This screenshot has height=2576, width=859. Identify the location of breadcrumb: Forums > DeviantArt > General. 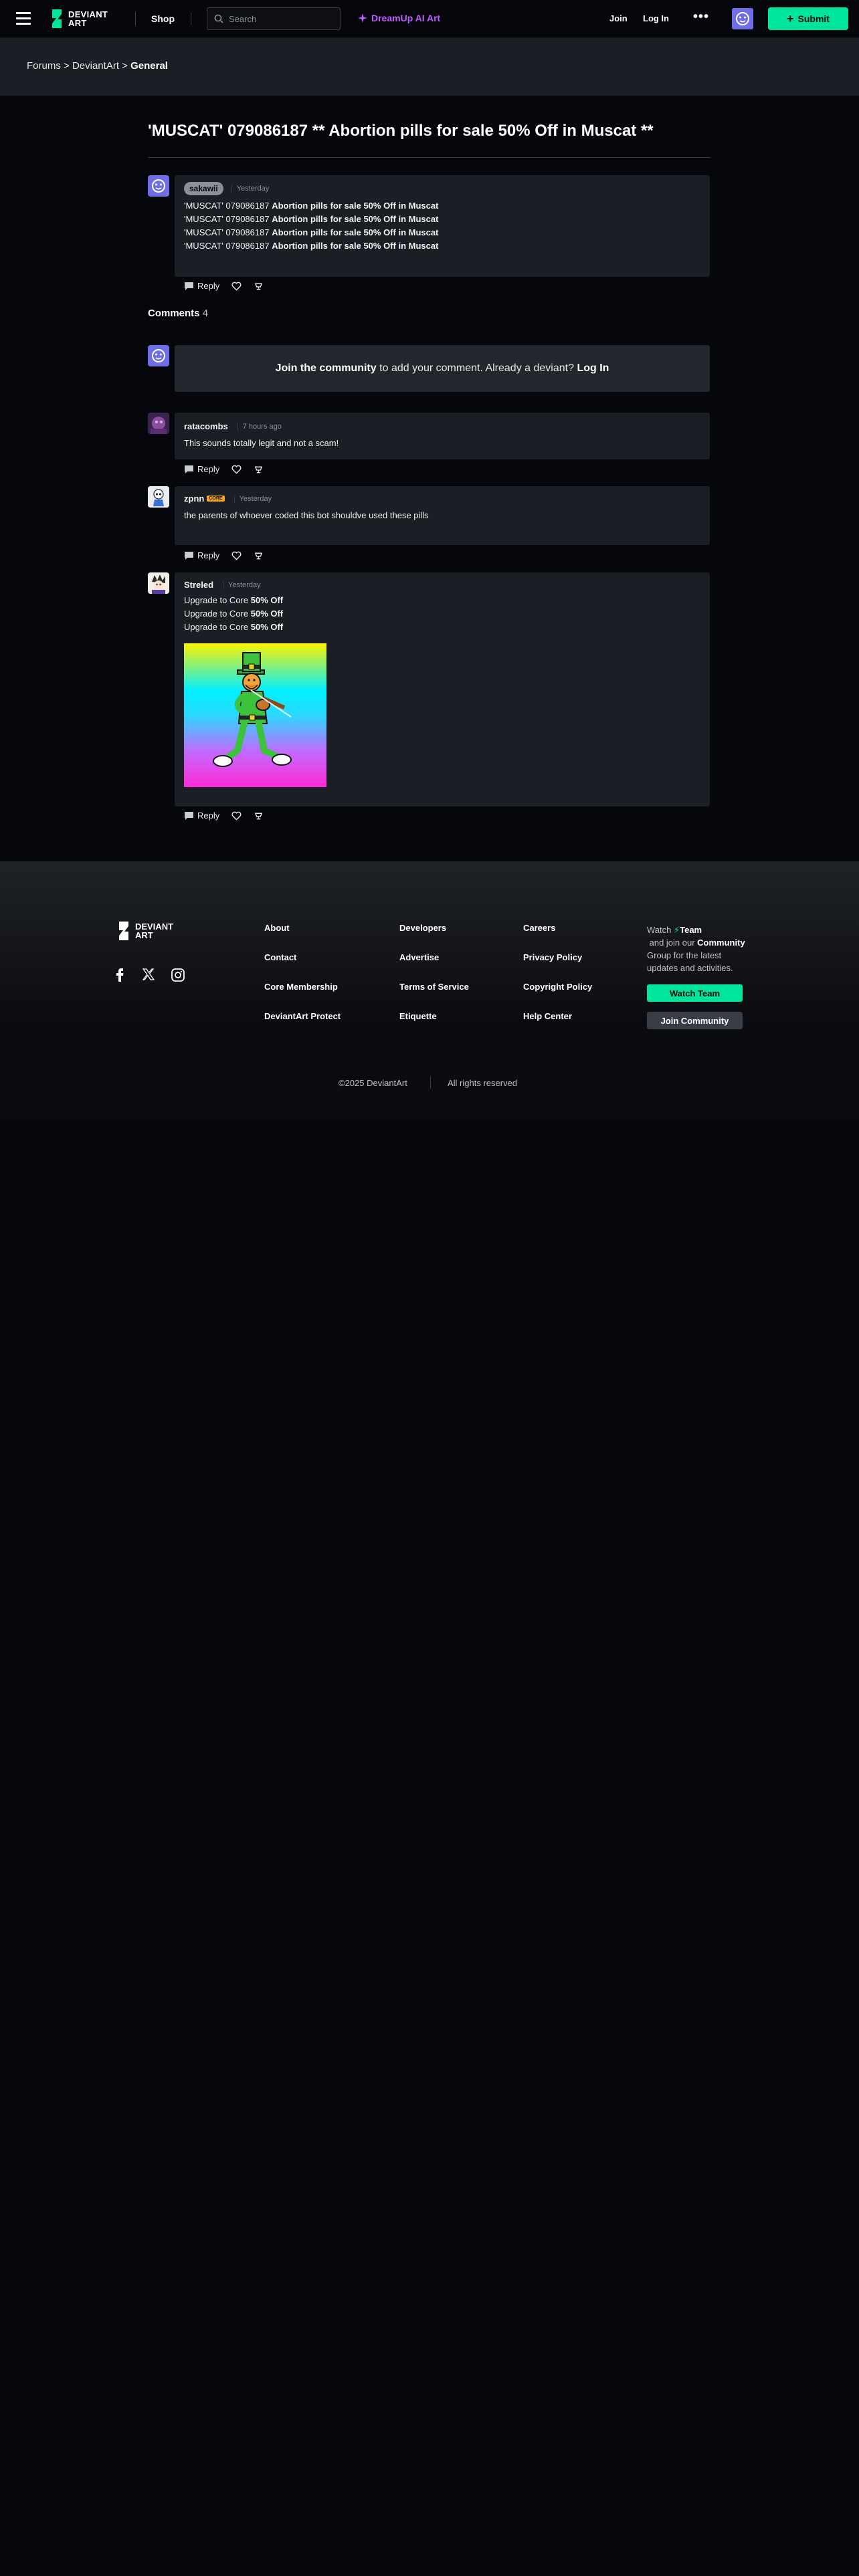
(98, 66).